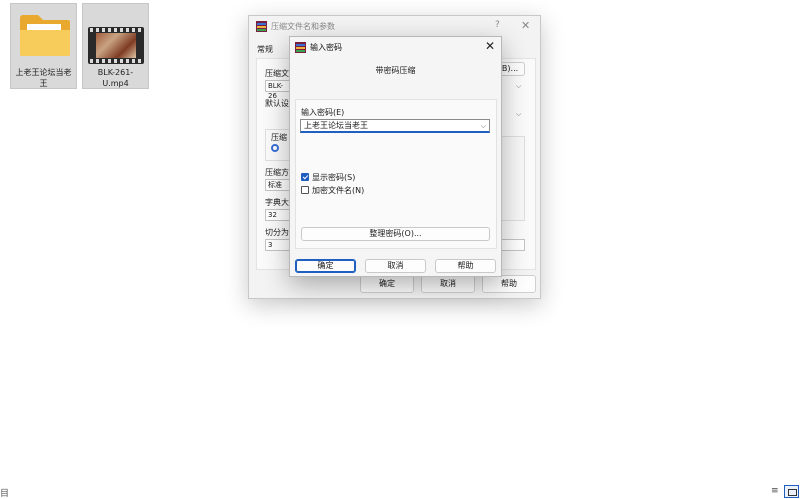  Describe the element at coordinates (338, 190) in the screenshot. I see `encrypt-filenames-label: 加密文件名(N)` at that location.